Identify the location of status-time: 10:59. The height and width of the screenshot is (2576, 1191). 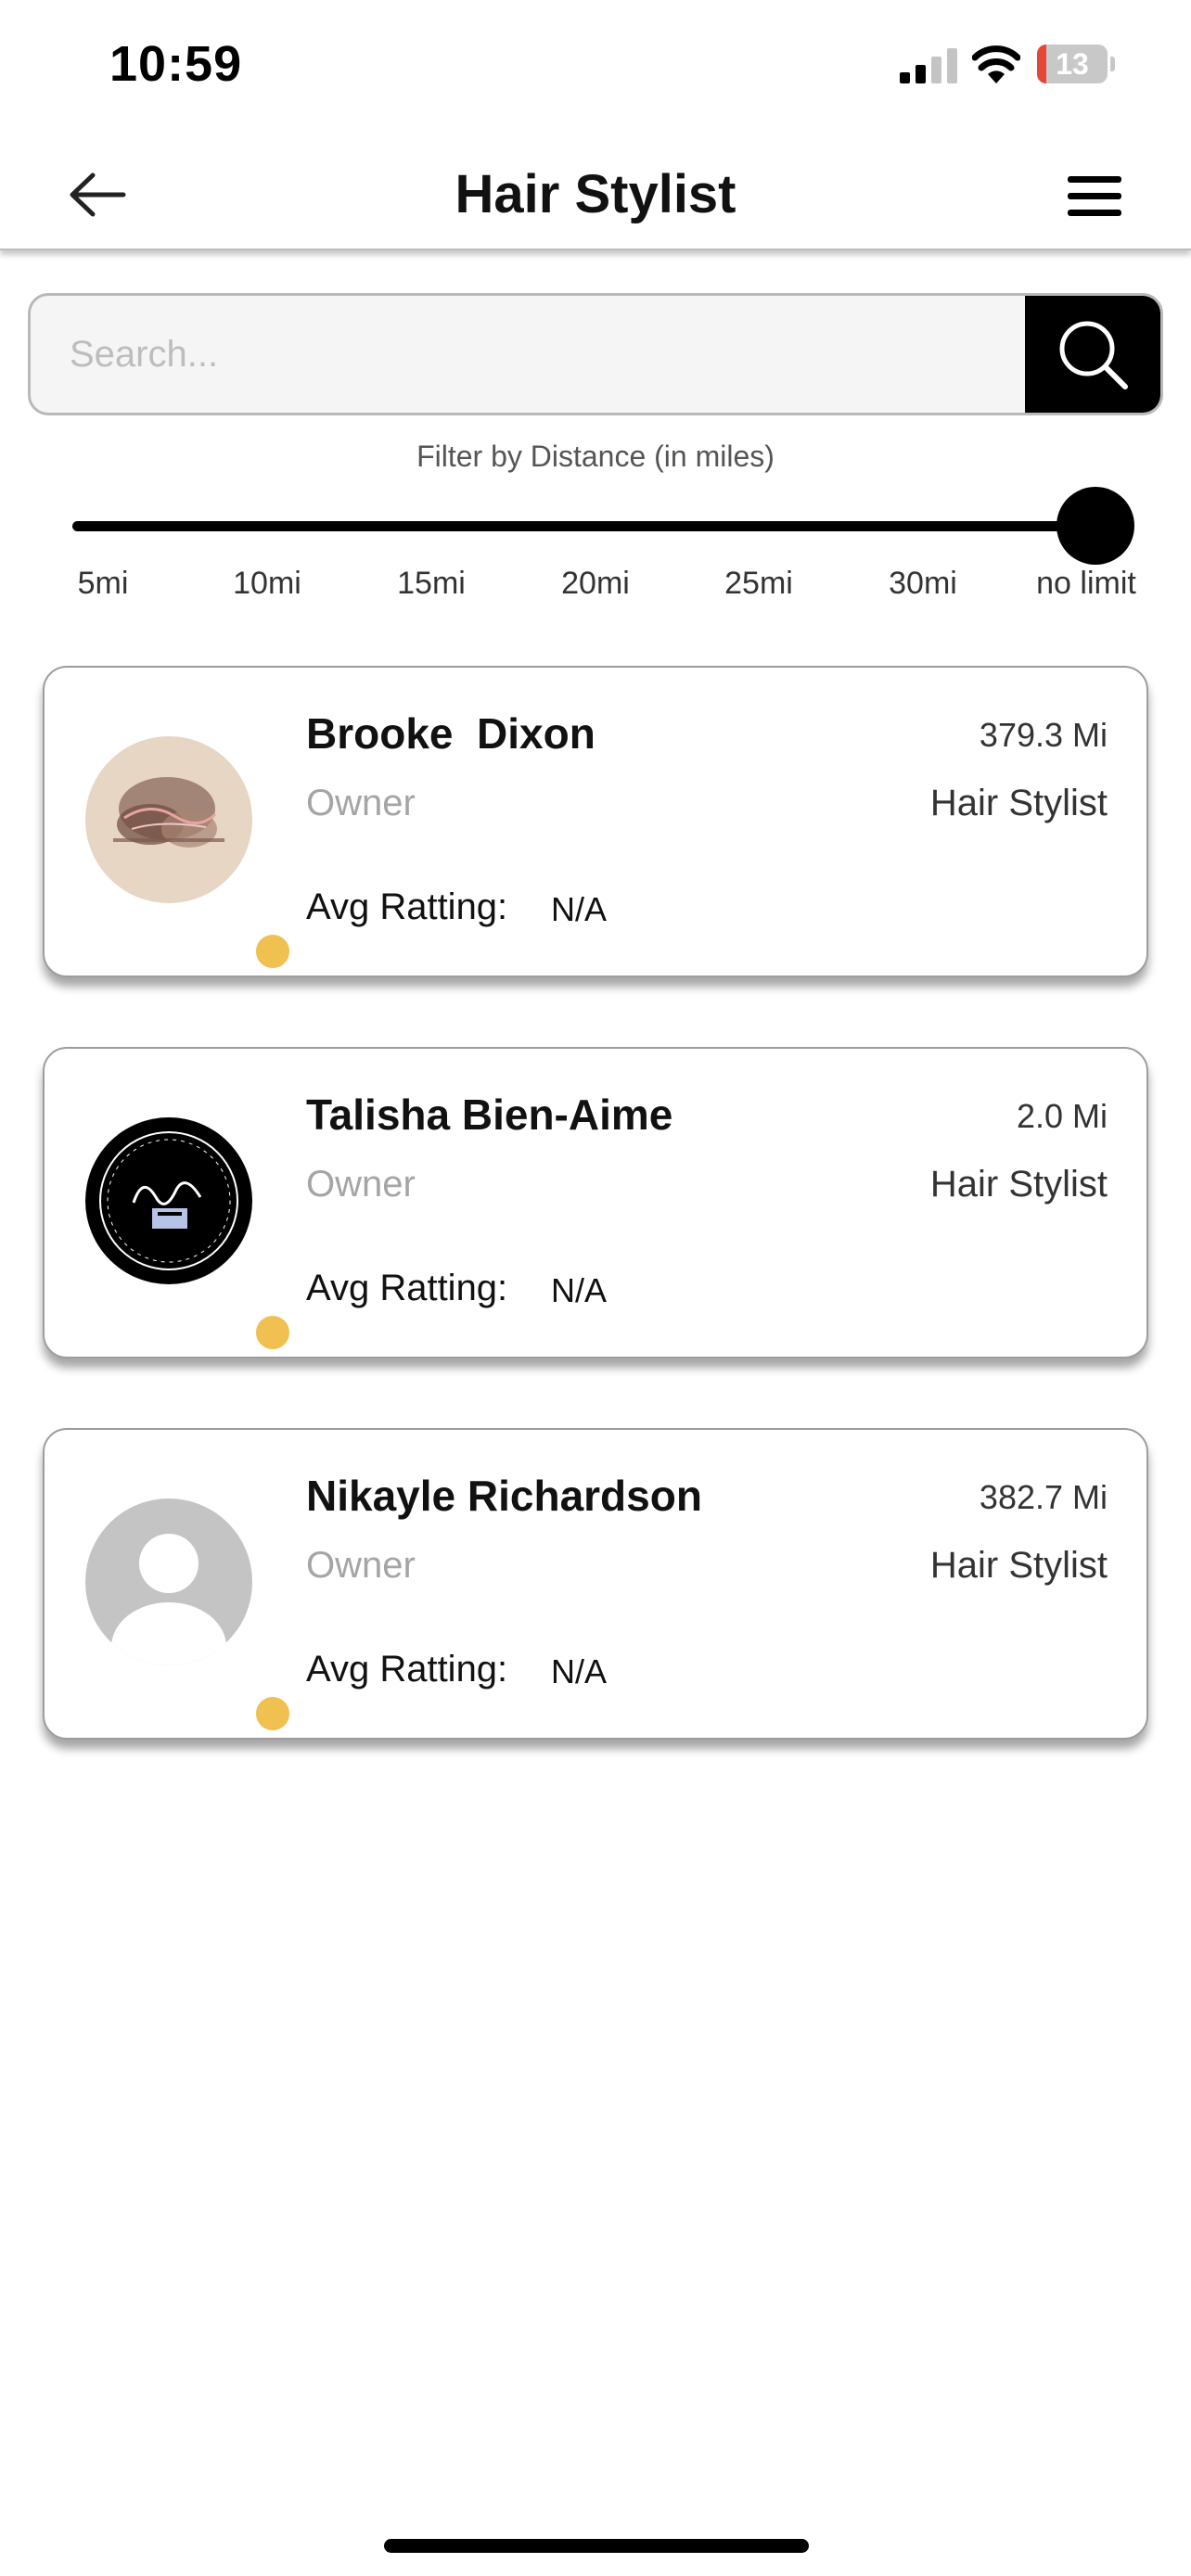
(176, 64).